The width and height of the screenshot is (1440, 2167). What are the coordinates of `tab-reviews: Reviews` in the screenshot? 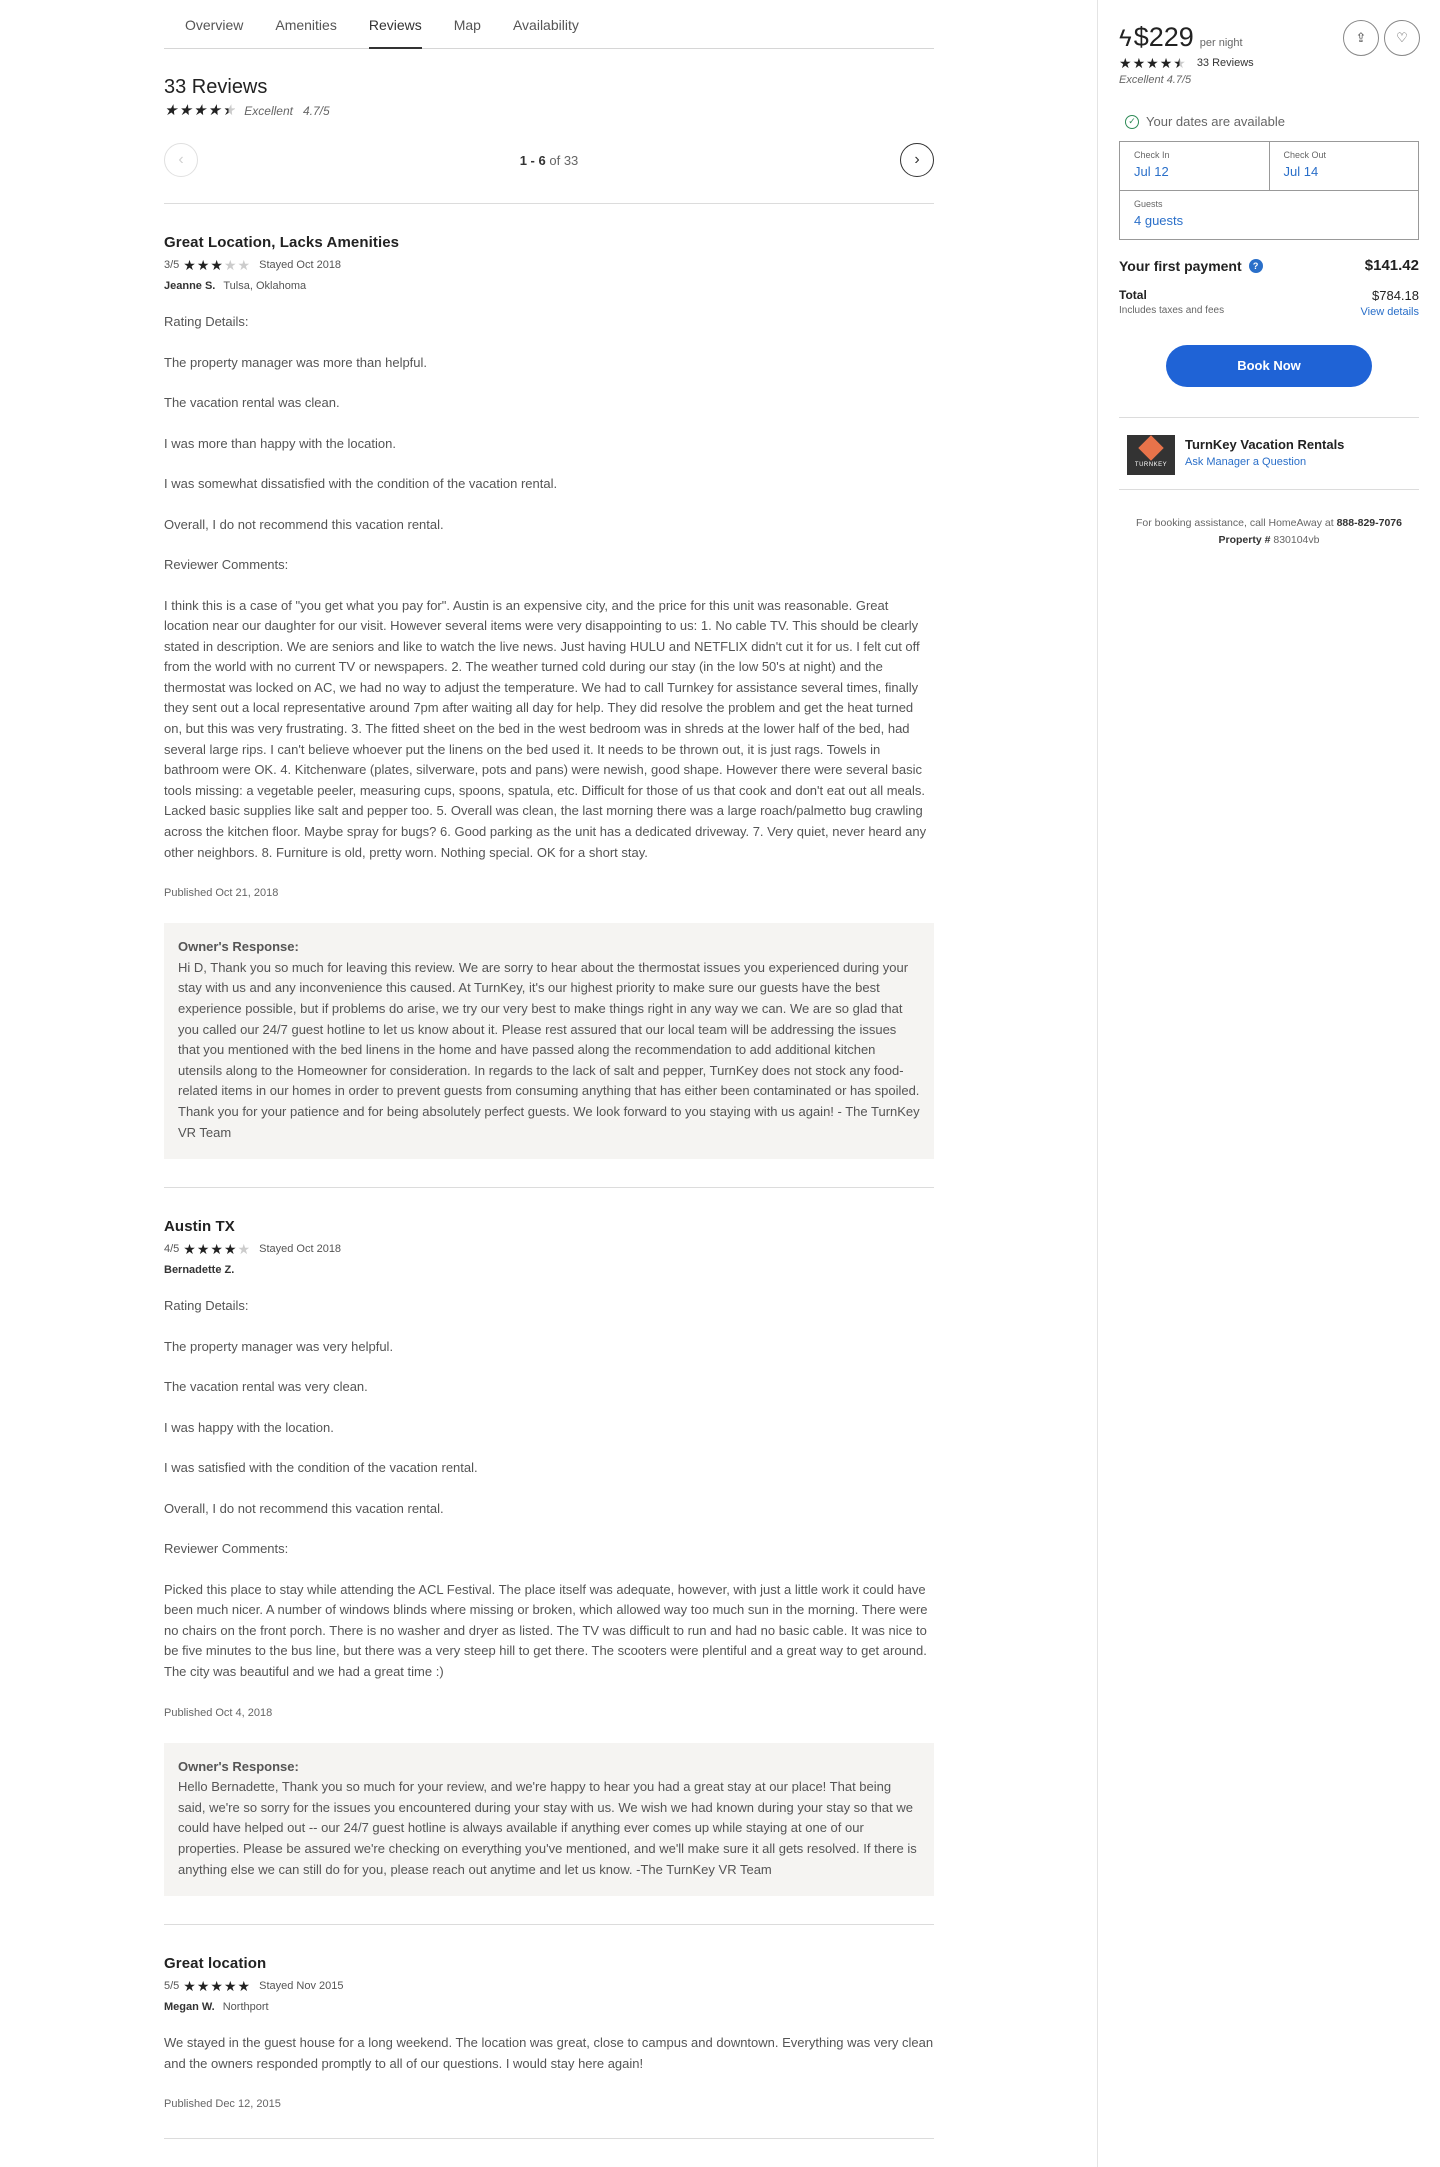 It's located at (395, 24).